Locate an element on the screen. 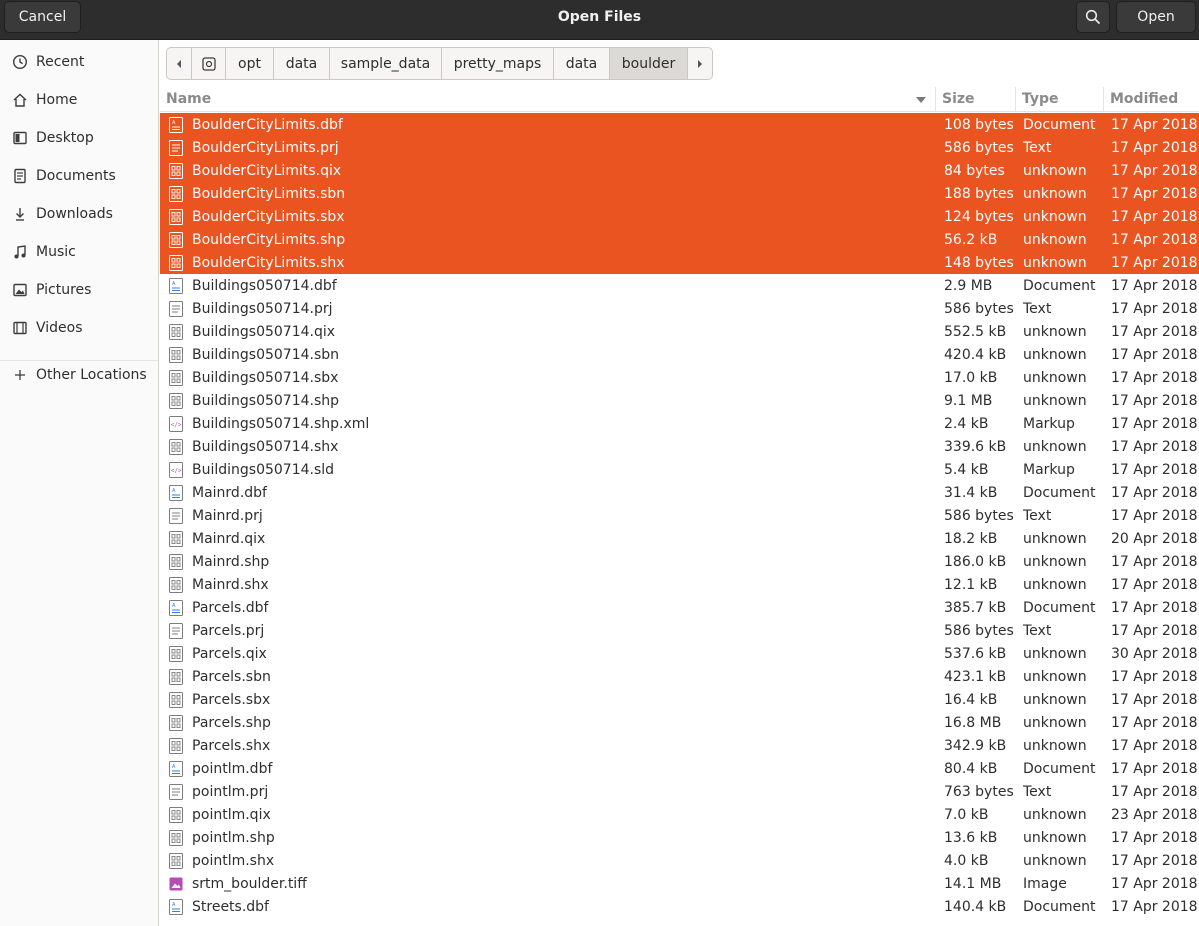 This screenshot has height=926, width=1199. file-size: 420.4 kB is located at coordinates (975, 354).